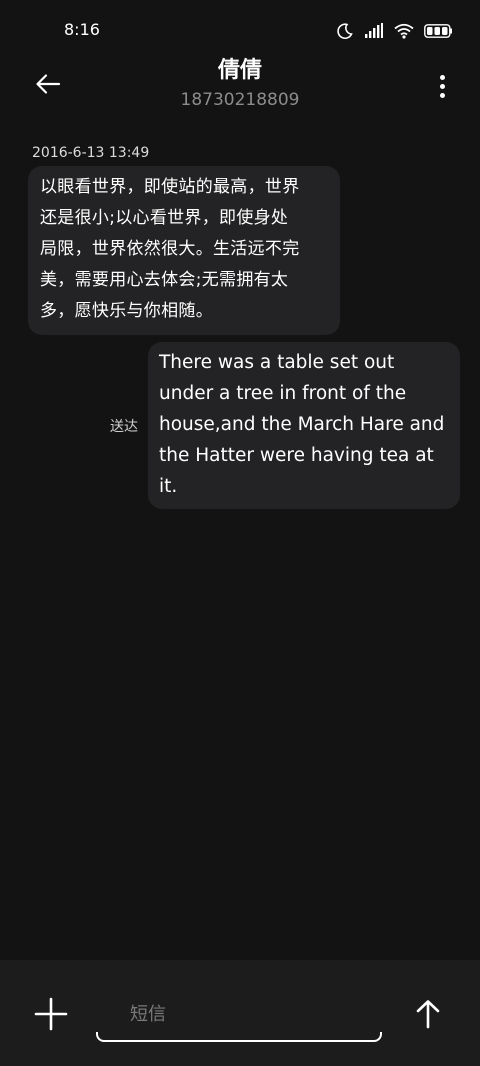 Image resolution: width=480 pixels, height=1066 pixels. What do you see at coordinates (124, 427) in the screenshot?
I see `delivery-status: 送达` at bounding box center [124, 427].